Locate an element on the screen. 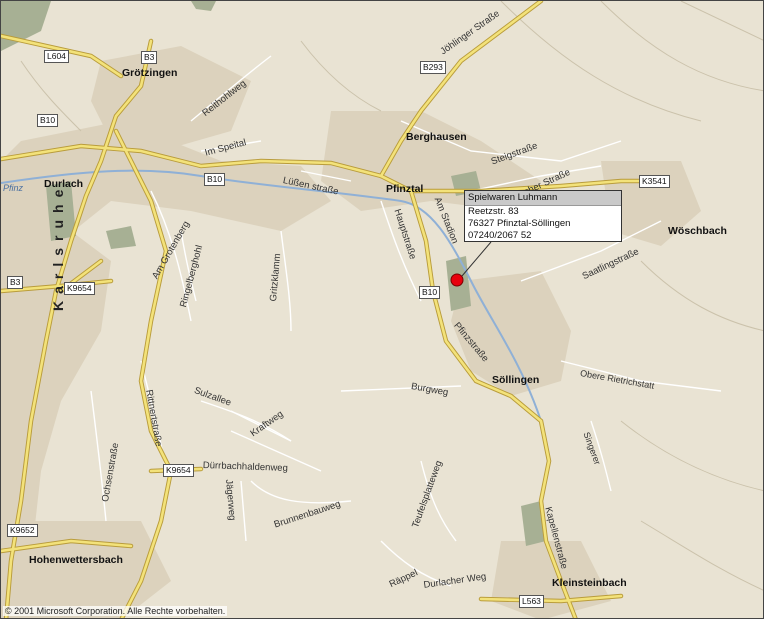 The height and width of the screenshot is (619, 764). city-karlsruhe: Karlsruhe is located at coordinates (58, 246).